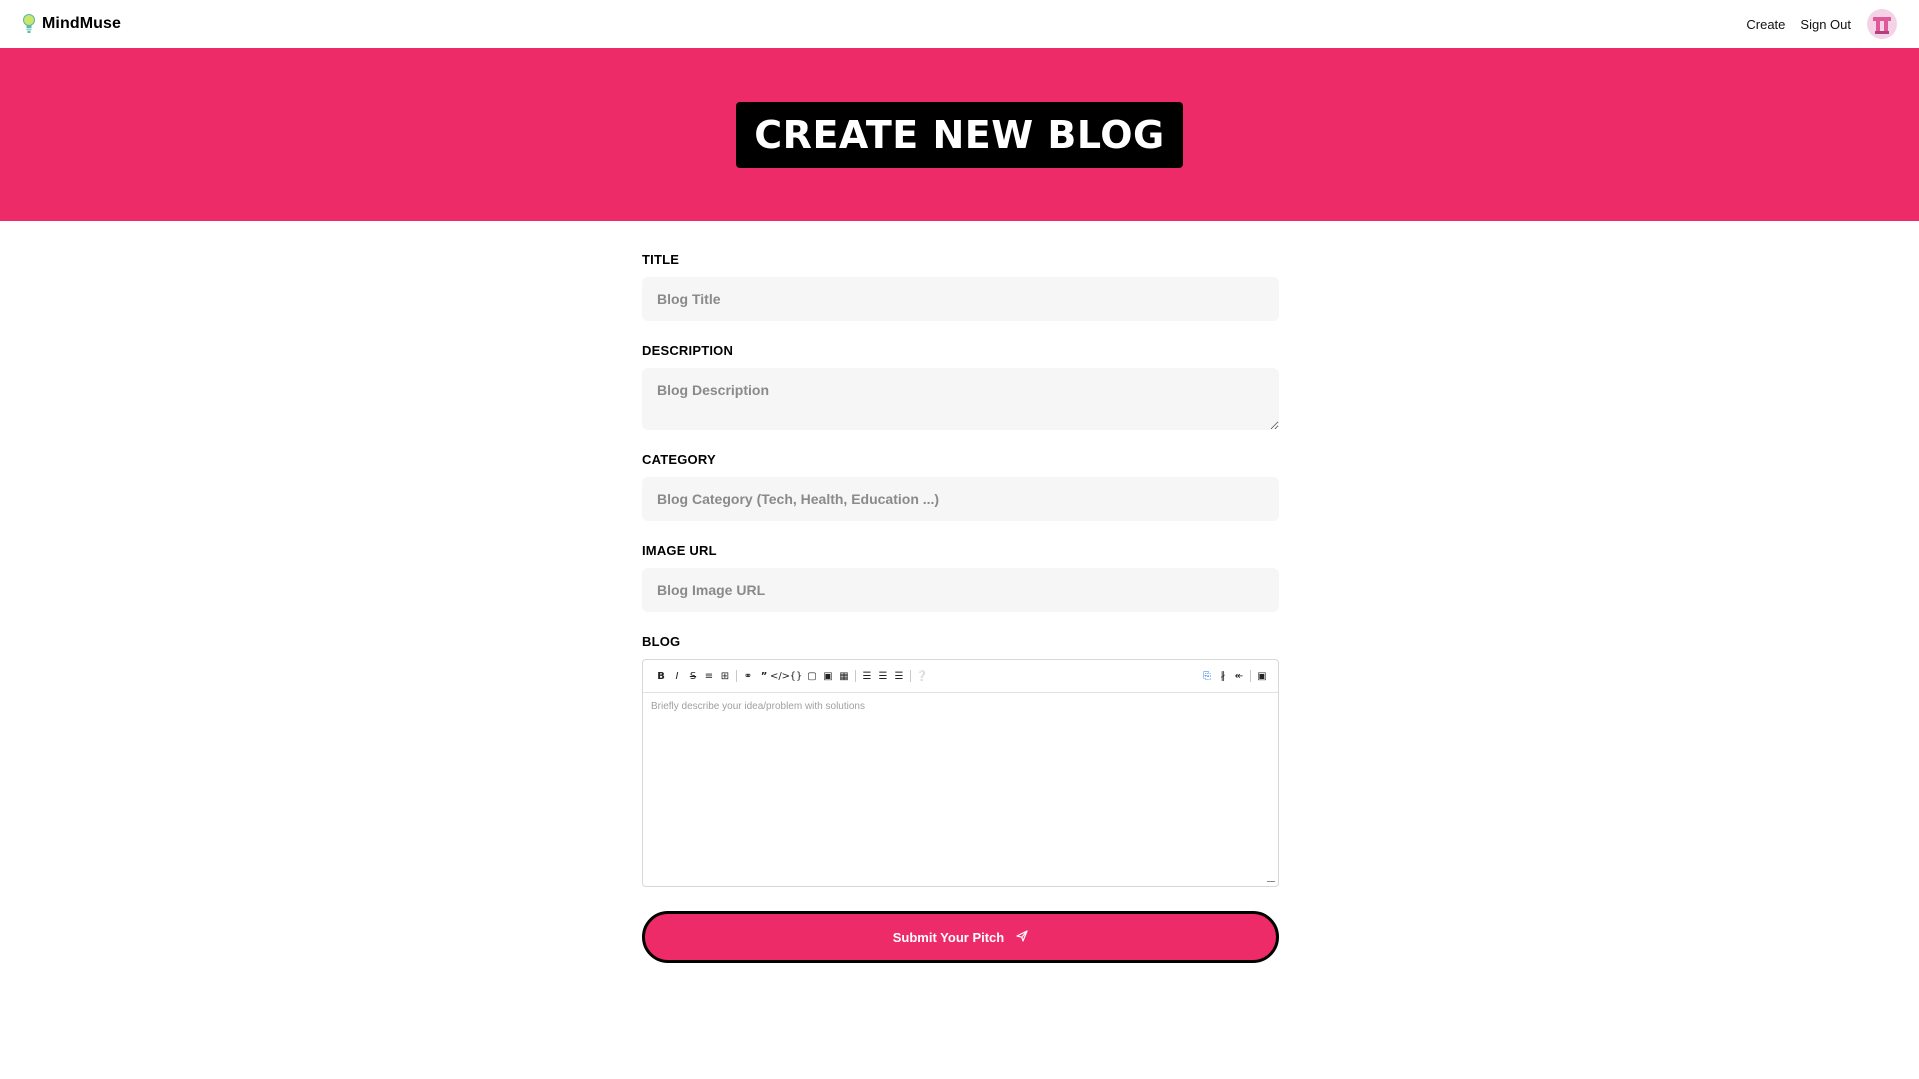  What do you see at coordinates (922, 676) in the screenshot?
I see `help-icon: ❔` at bounding box center [922, 676].